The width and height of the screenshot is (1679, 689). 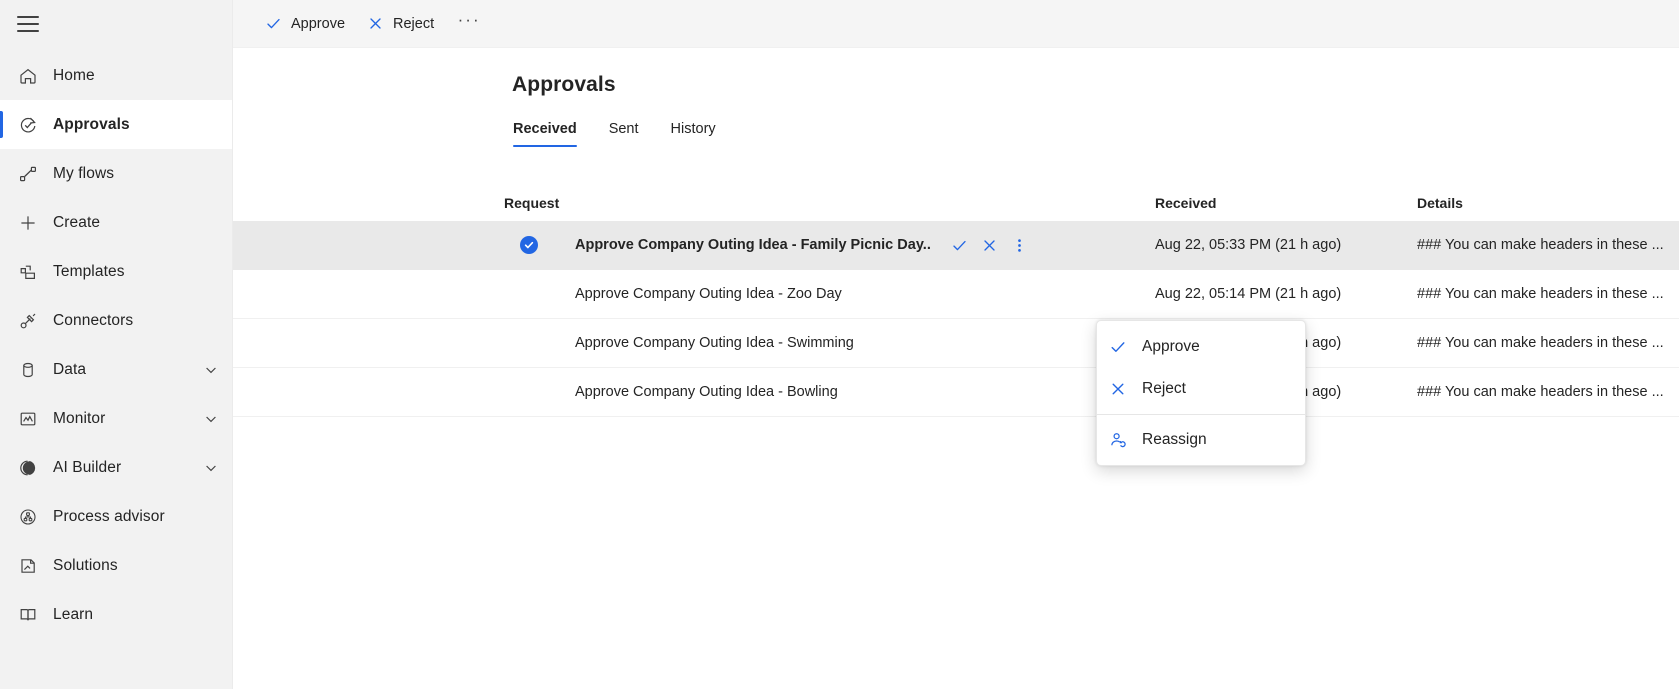 I want to click on flows-icon, so click(x=28, y=174).